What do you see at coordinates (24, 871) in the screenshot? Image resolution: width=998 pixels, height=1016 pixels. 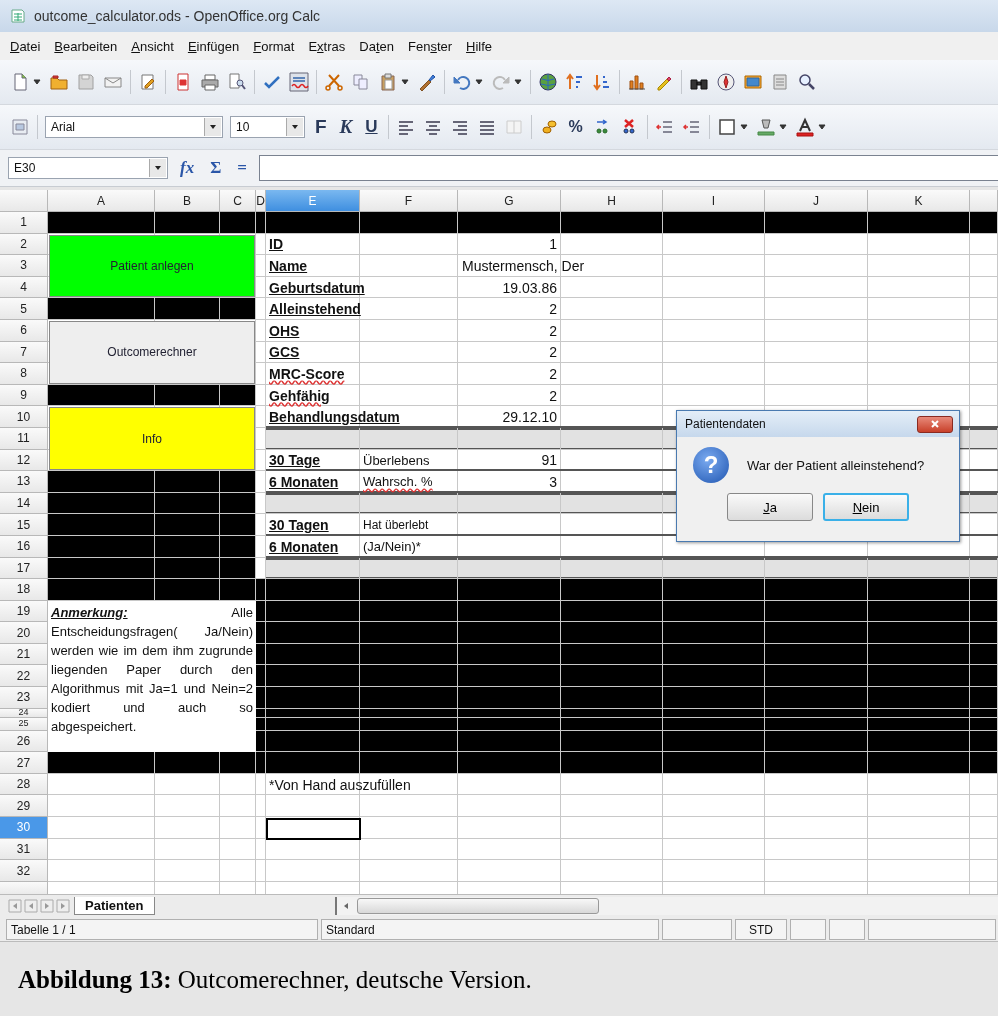 I see `row-header: 32` at bounding box center [24, 871].